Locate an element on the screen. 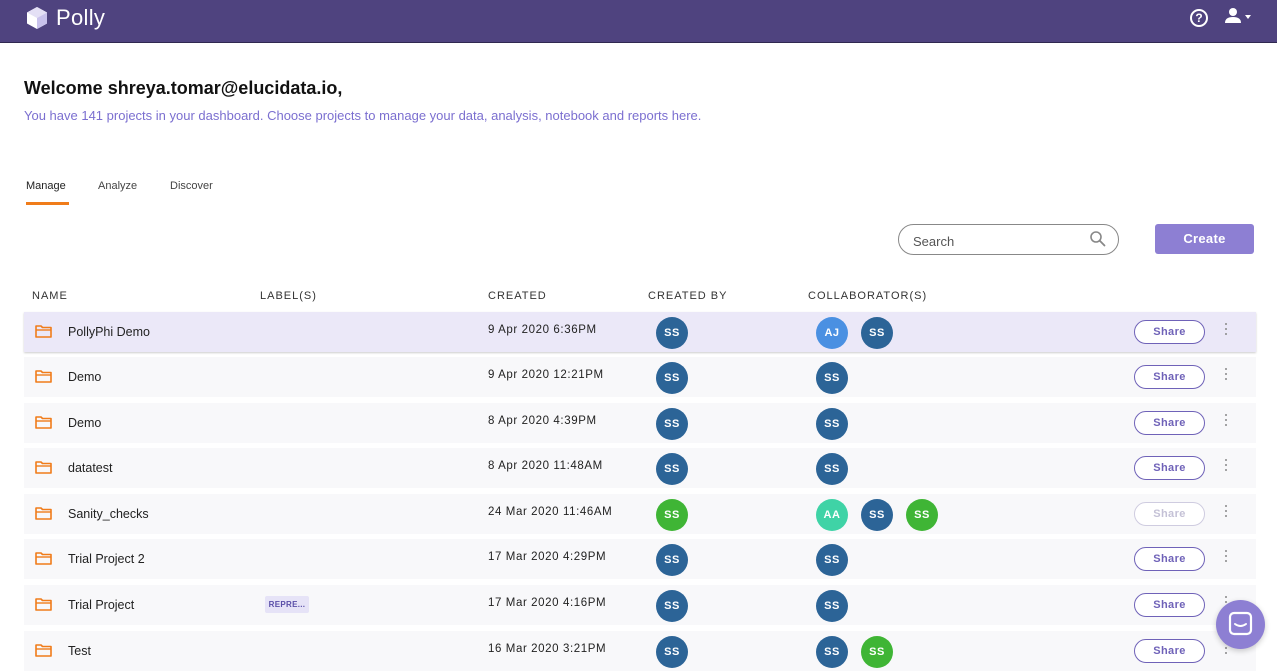 The height and width of the screenshot is (671, 1277). column-header-created: CREATED is located at coordinates (517, 296).